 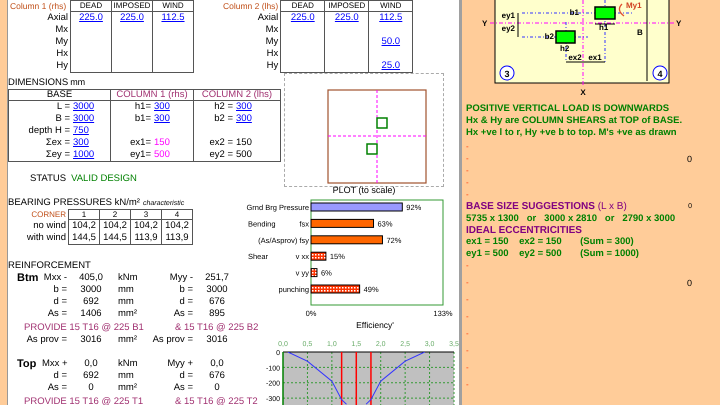 What do you see at coordinates (485, 23) in the screenshot?
I see `dimension-label: Y` at bounding box center [485, 23].